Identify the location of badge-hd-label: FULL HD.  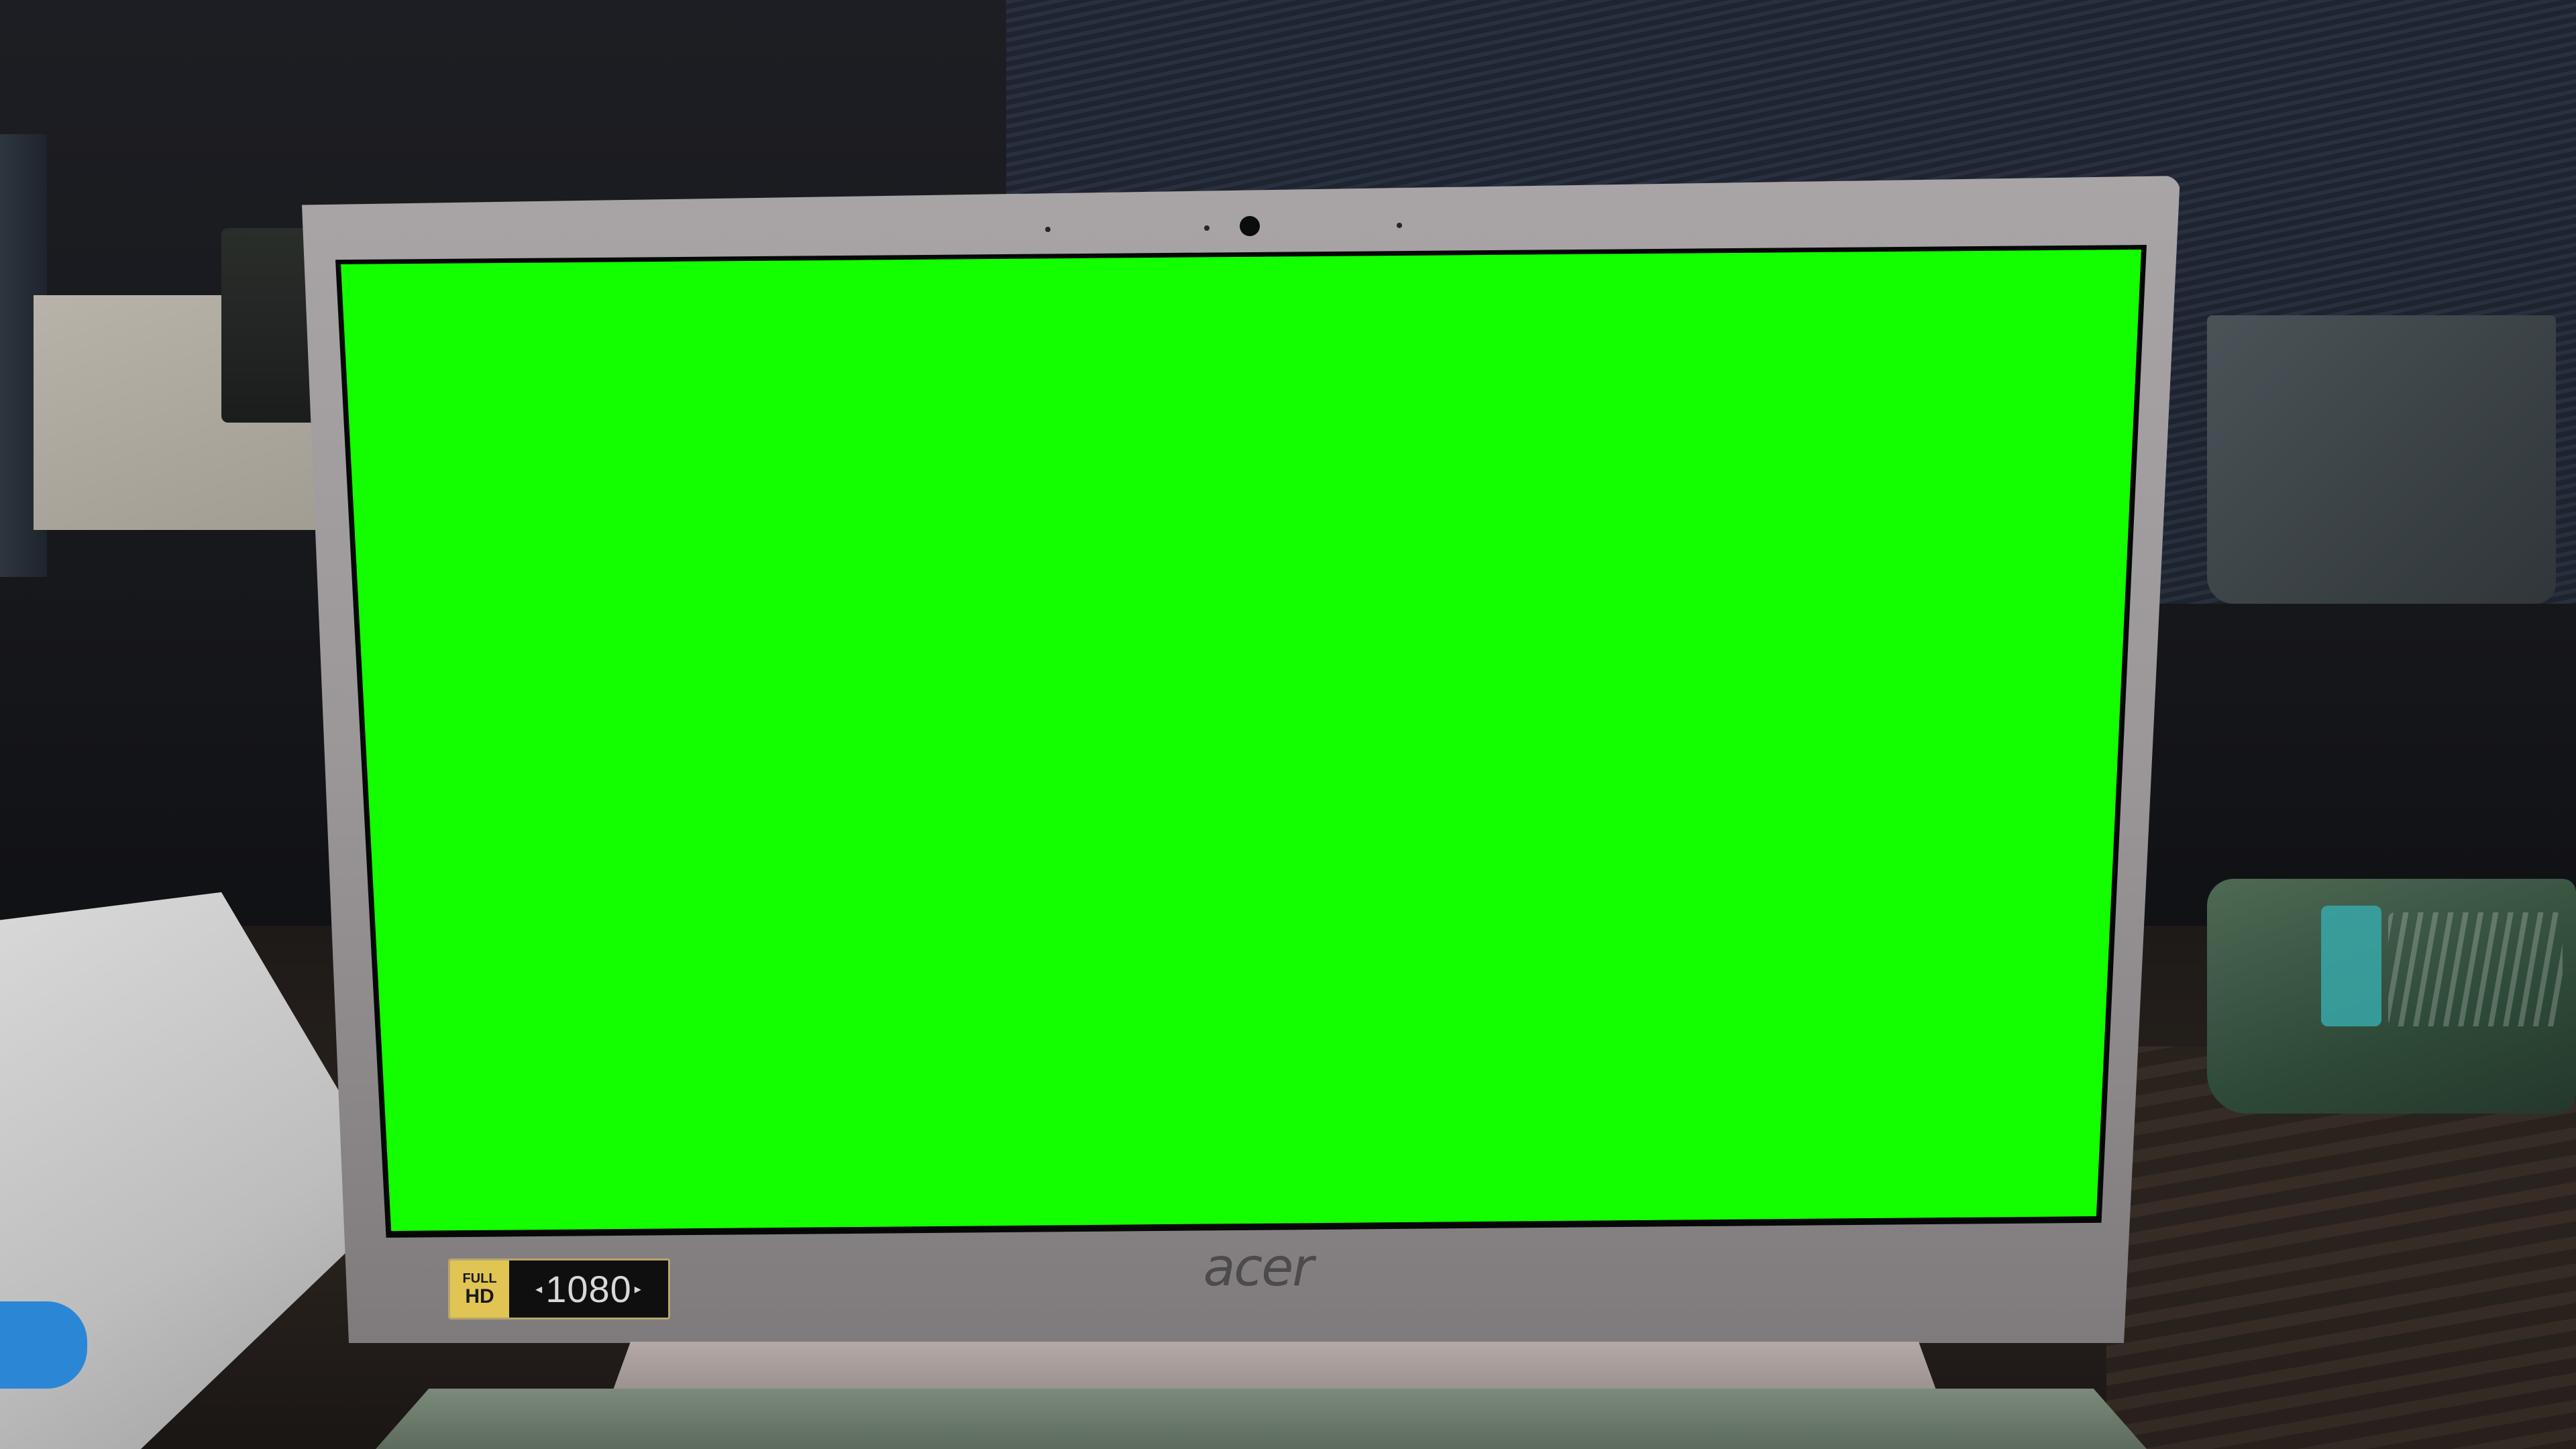
(479, 1289).